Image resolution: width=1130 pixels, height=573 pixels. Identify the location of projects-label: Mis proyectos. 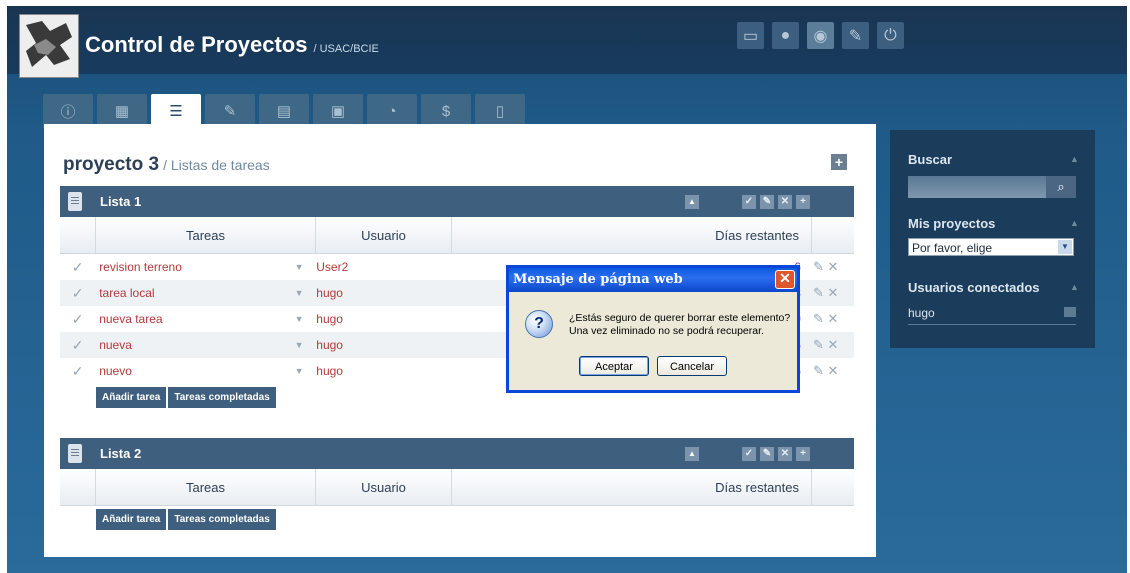
(952, 223).